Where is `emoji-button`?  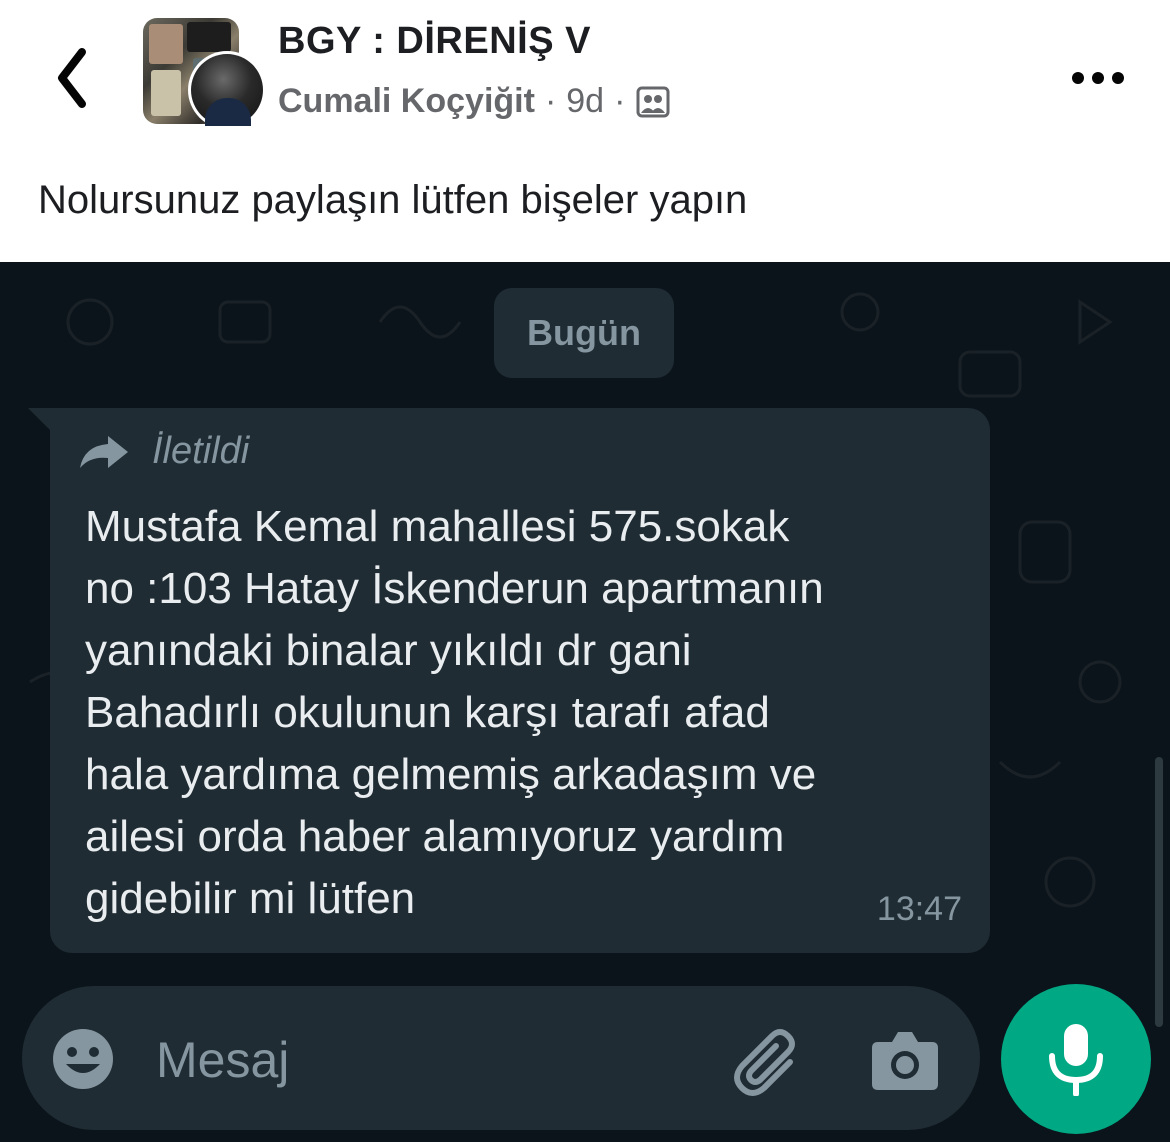
emoji-button is located at coordinates (83, 1059).